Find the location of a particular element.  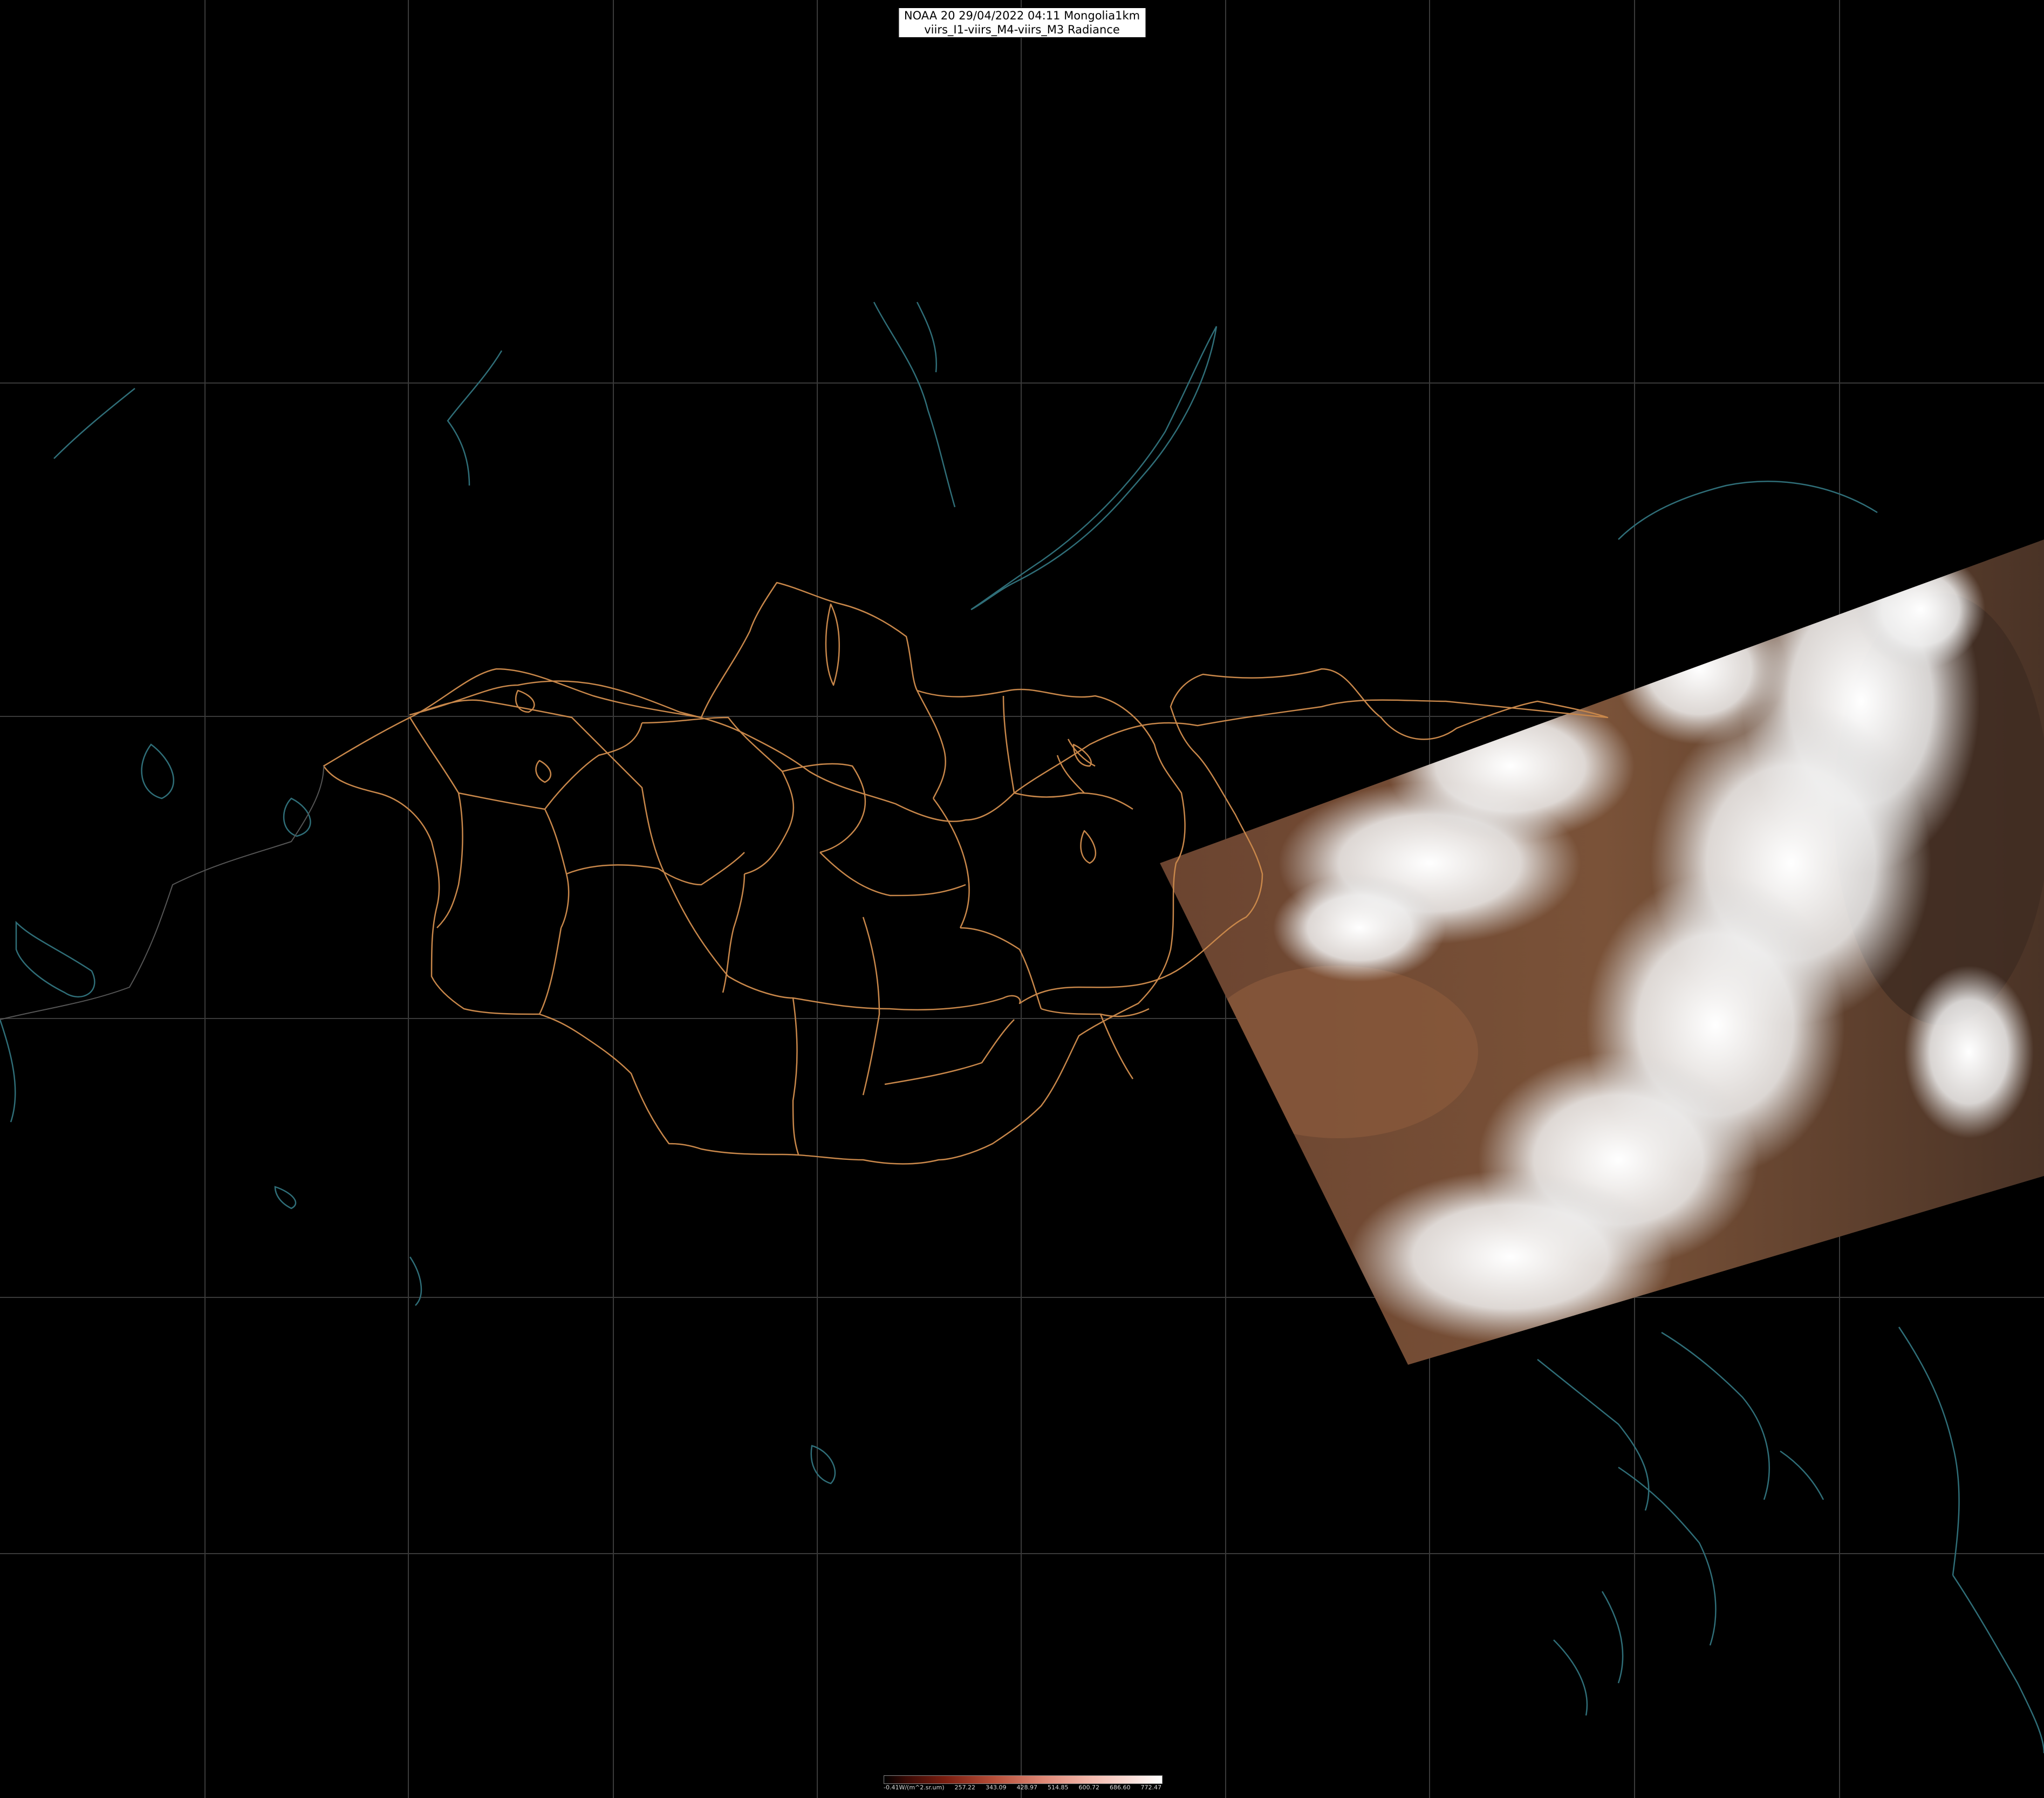

colorbar-label: 686.60 is located at coordinates (1120, 1788).